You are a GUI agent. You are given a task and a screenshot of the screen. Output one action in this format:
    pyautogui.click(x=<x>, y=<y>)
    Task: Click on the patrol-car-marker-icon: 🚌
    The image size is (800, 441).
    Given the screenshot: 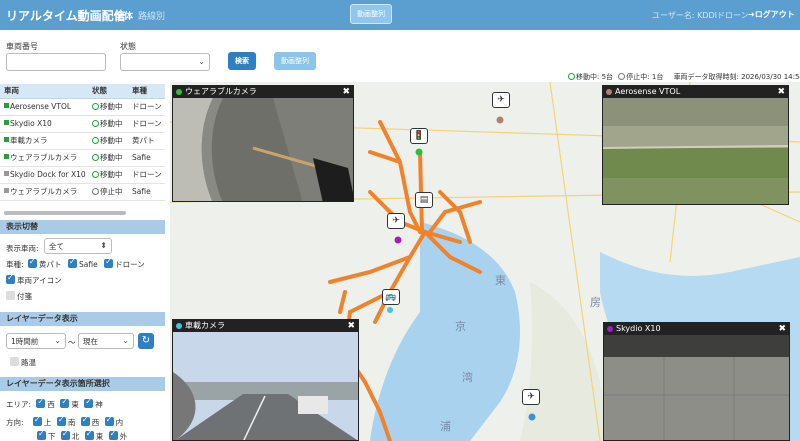 What is the action you would take?
    pyautogui.click(x=391, y=297)
    